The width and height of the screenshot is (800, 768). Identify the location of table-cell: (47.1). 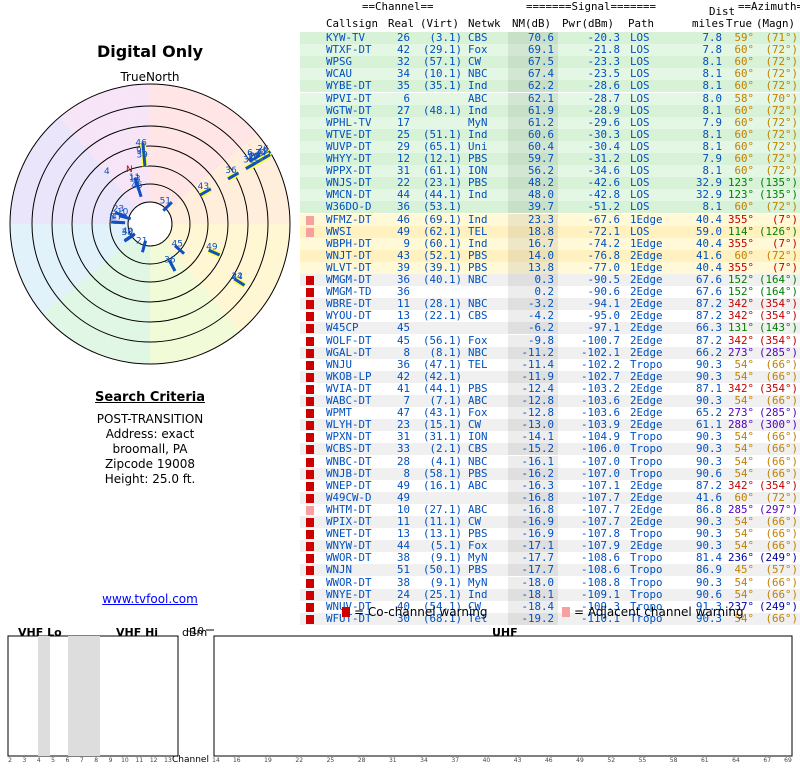
(442, 364).